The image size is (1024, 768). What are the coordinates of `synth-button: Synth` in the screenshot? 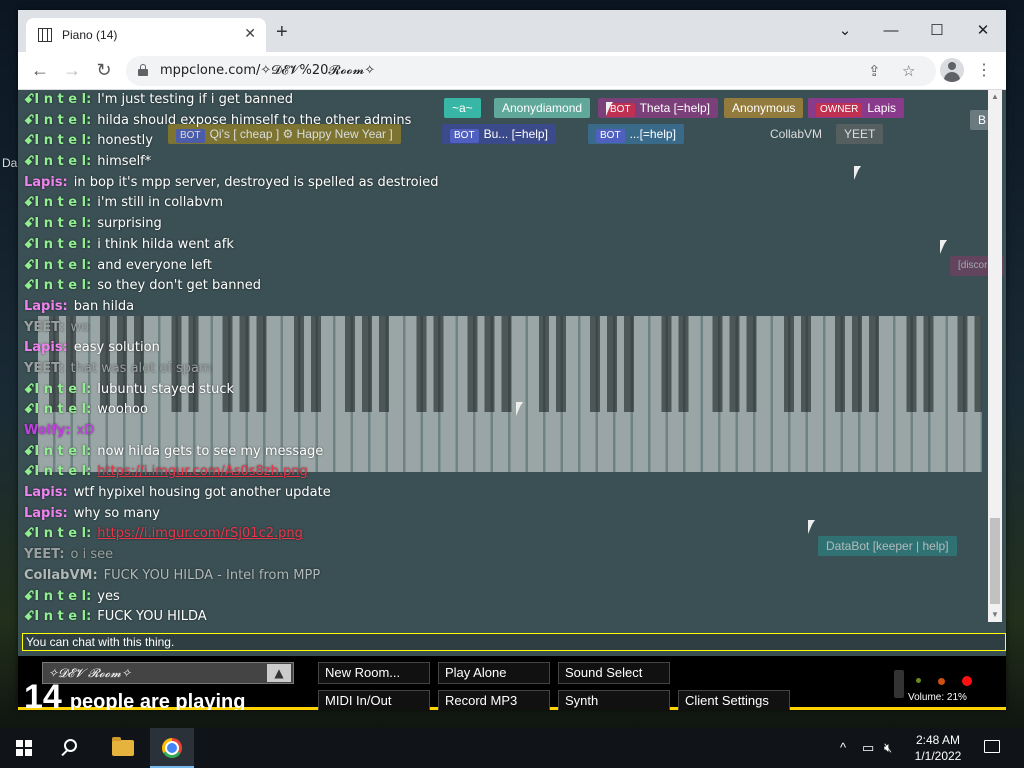 It's located at (614, 700).